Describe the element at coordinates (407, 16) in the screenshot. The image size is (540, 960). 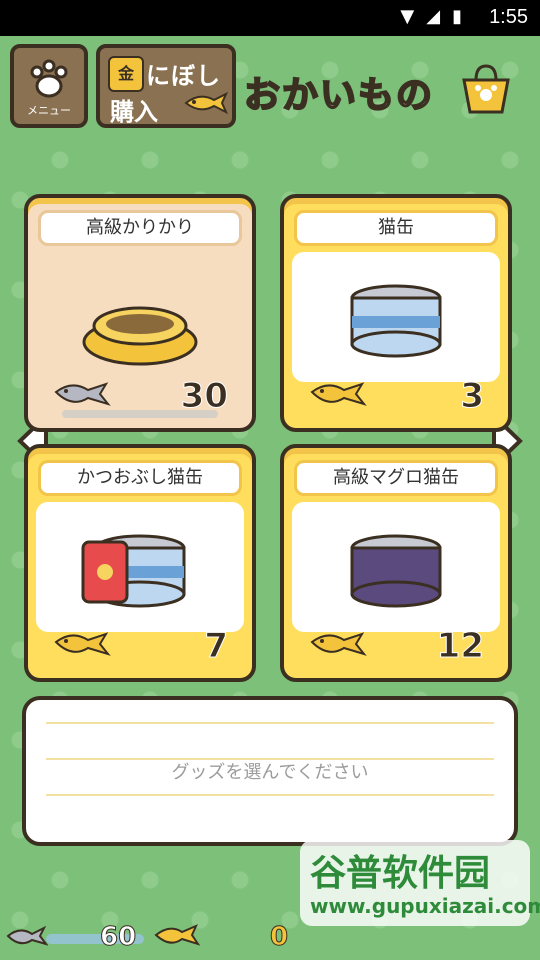
I see `wifi-icon: ▼` at that location.